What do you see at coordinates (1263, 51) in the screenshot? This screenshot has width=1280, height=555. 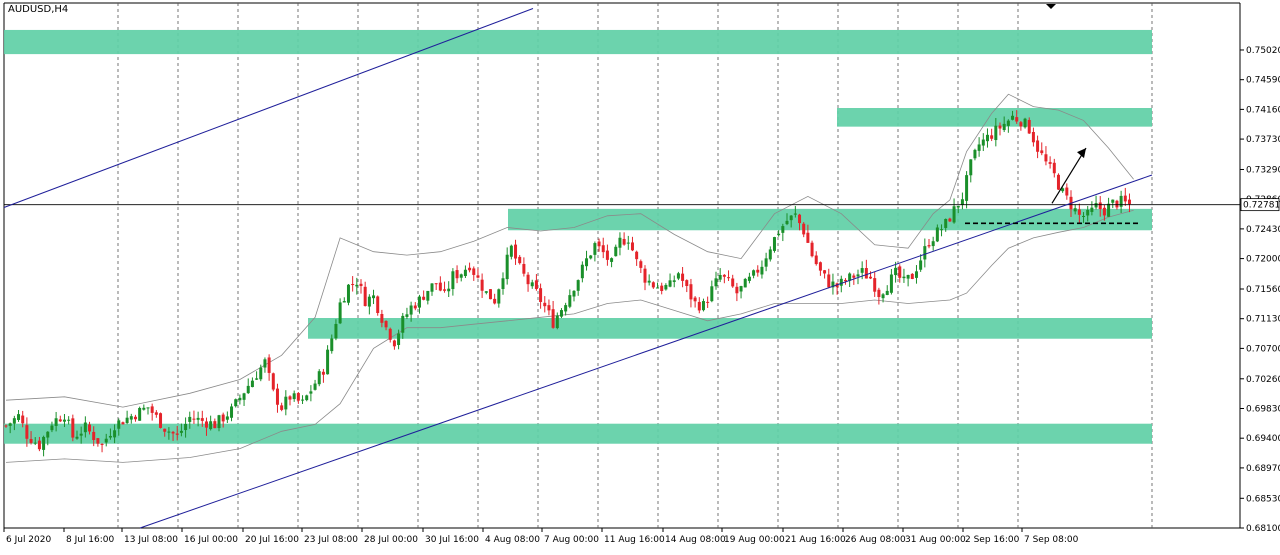 I see `price-tick-label: 0.75020` at bounding box center [1263, 51].